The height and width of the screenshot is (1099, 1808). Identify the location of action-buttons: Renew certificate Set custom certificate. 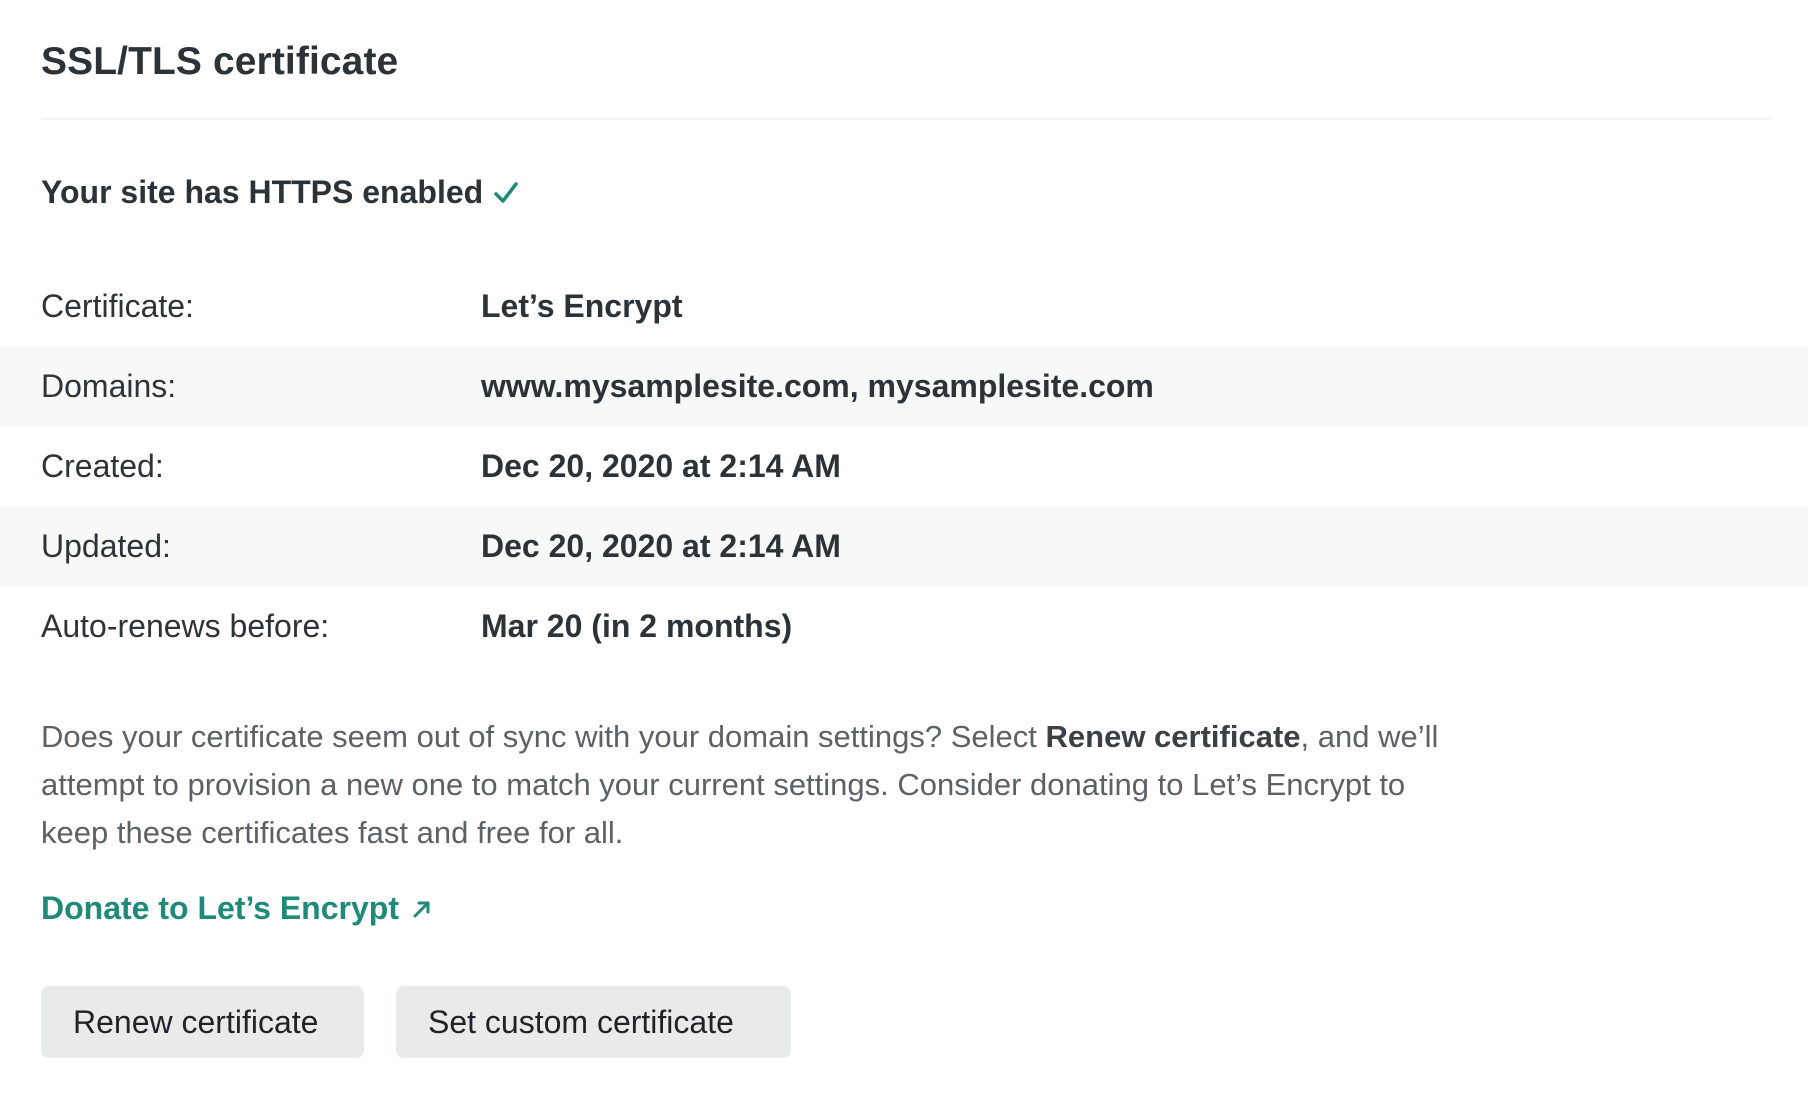
(416, 1022).